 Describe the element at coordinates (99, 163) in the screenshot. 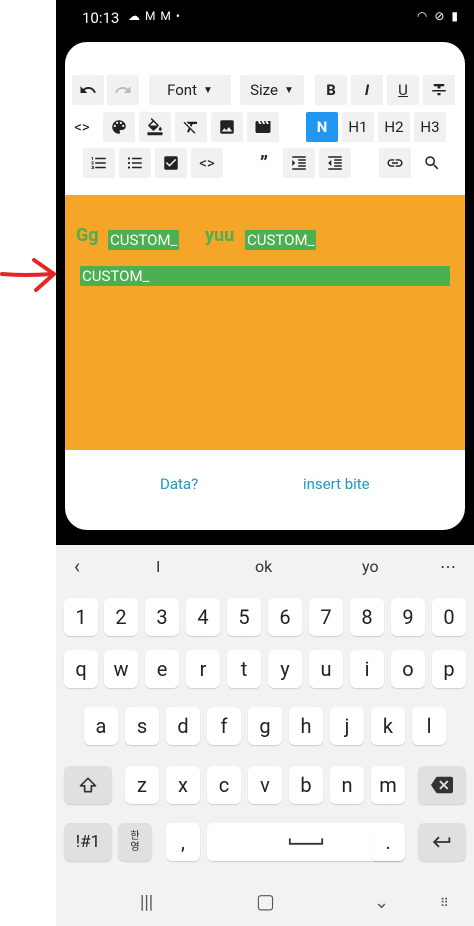

I see `numbered-list-button` at that location.